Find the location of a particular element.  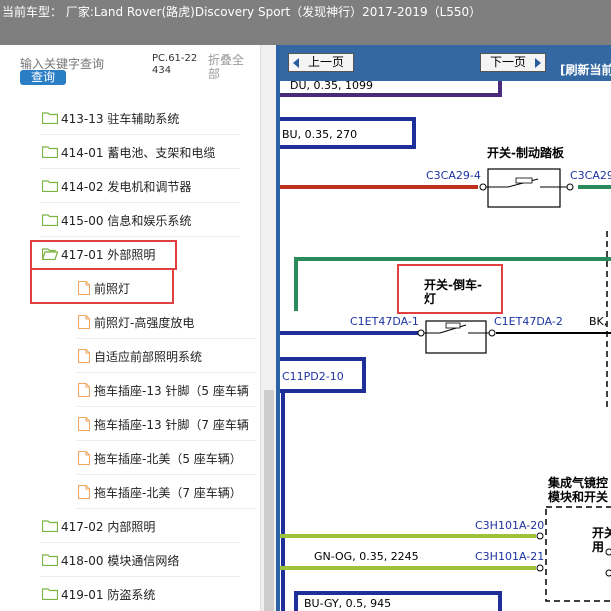

wire-bu-gy-label: BU-GY, 0.5, 945 is located at coordinates (347, 603).